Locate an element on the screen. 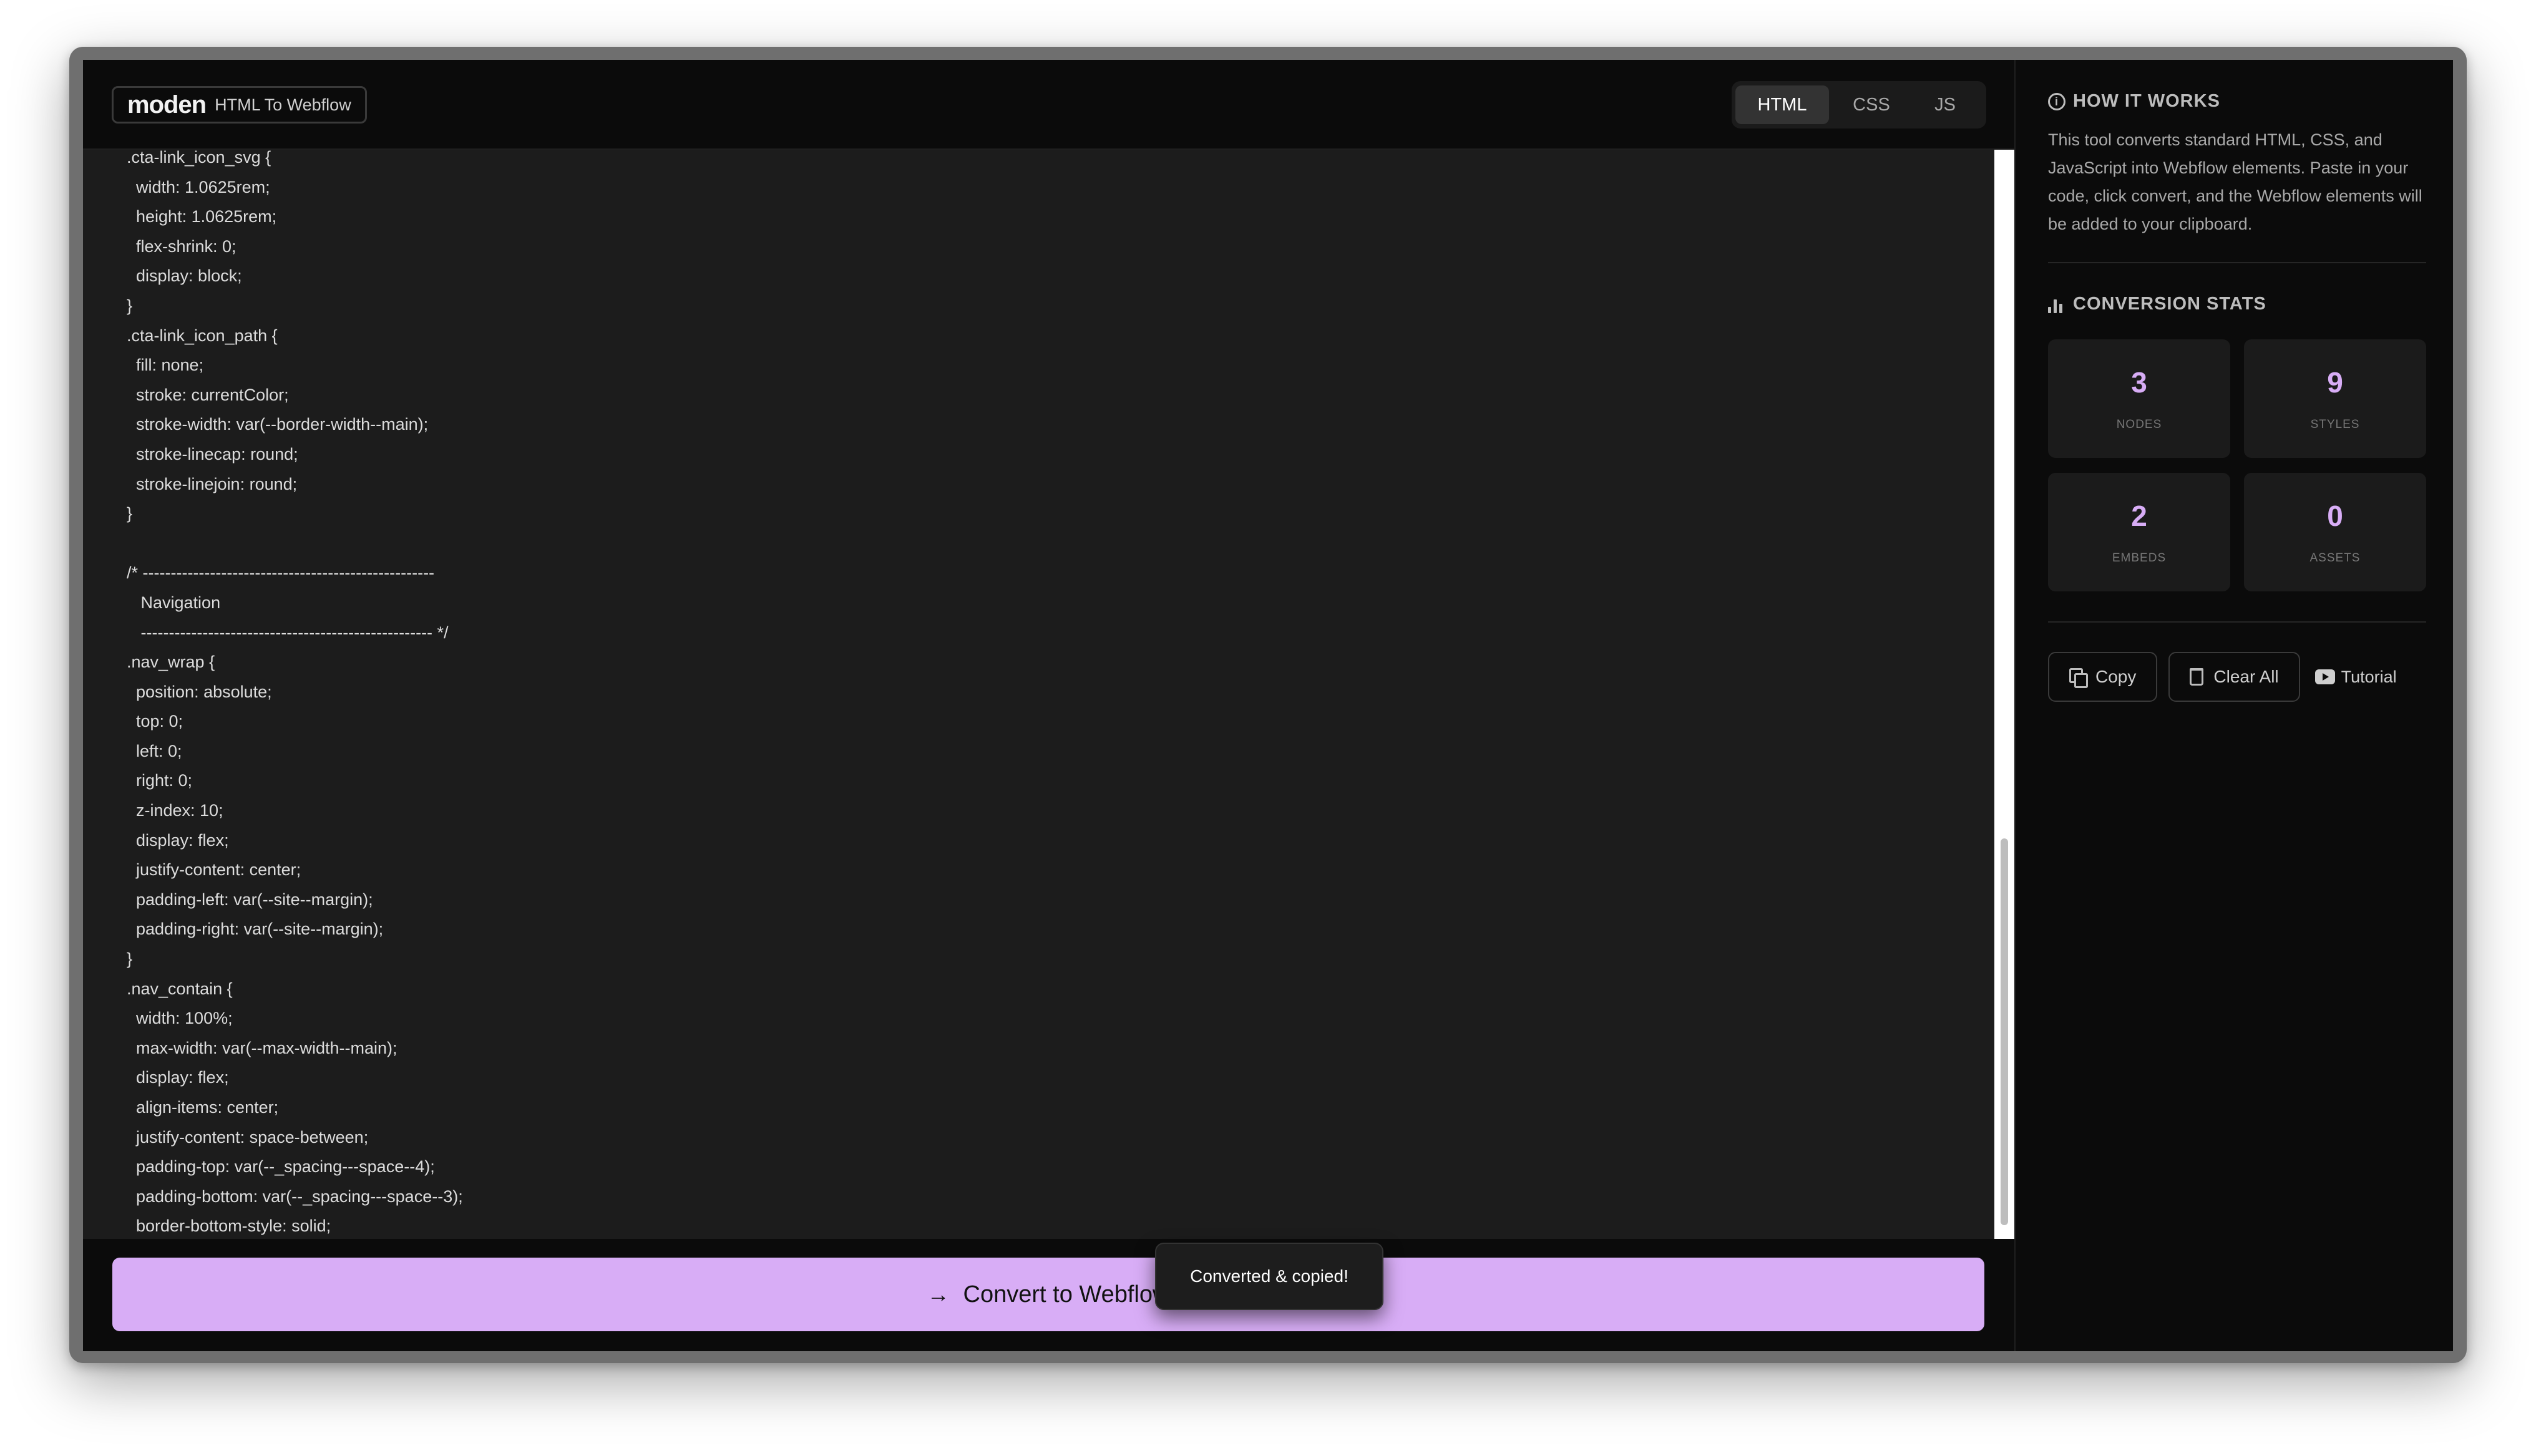 This screenshot has height=1456, width=2536. brand-subtitle: HTML To Webflow is located at coordinates (283, 104).